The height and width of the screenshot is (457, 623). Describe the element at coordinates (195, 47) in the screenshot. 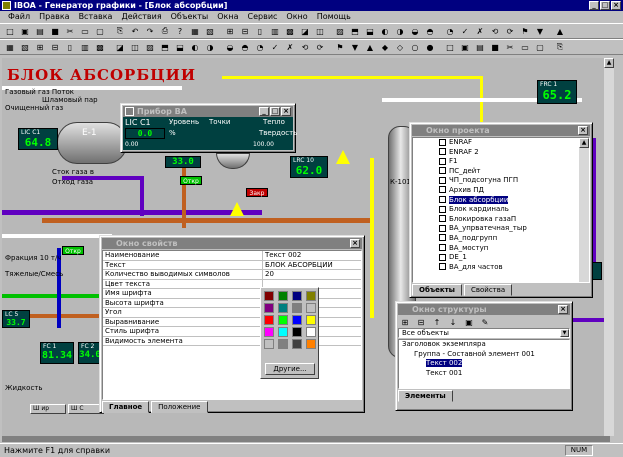

I see `flip-icon: ◐` at that location.